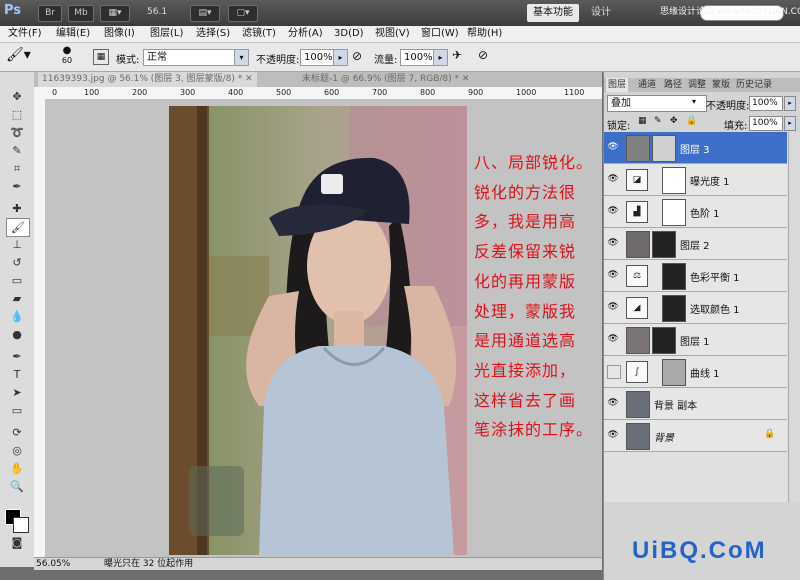 The image size is (800, 580). Describe the element at coordinates (259, 34) in the screenshot. I see `menu-filter: 滤镜(T)` at that location.